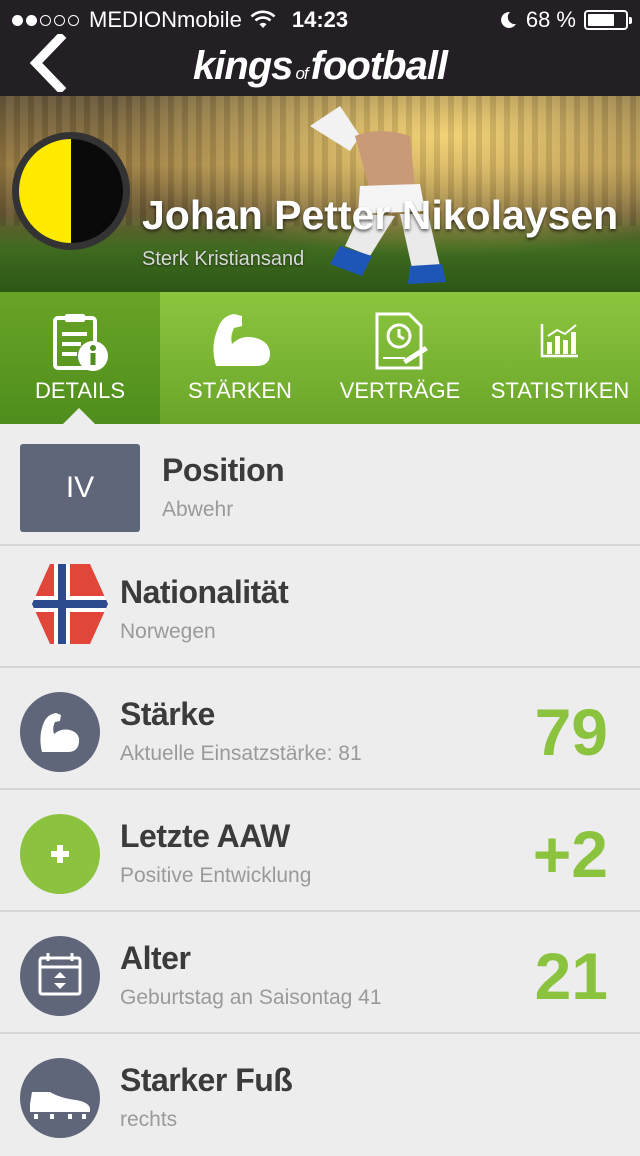  What do you see at coordinates (379, 66) in the screenshot?
I see `brand-football: football` at bounding box center [379, 66].